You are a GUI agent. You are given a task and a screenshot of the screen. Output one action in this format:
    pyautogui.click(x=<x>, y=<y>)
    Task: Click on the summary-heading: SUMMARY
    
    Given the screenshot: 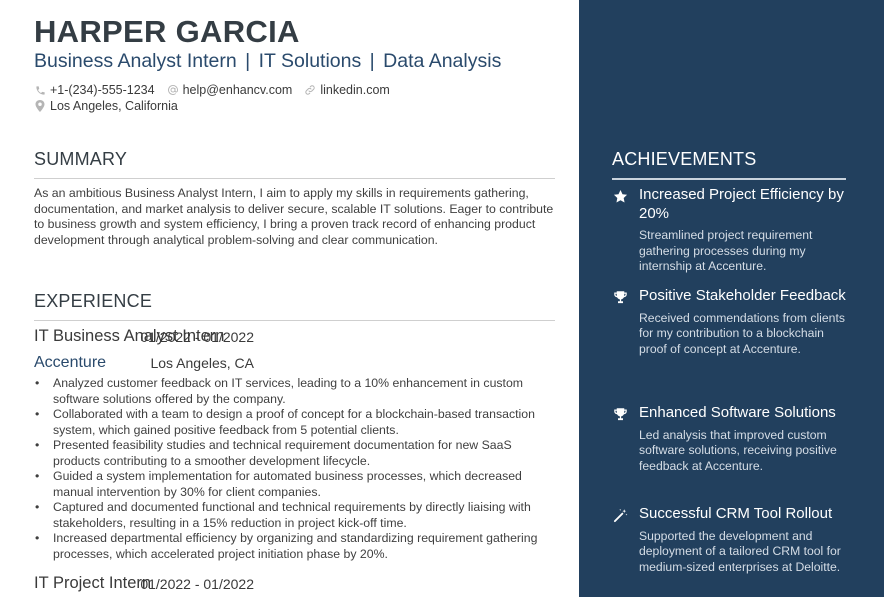 What is the action you would take?
    pyautogui.click(x=81, y=159)
    